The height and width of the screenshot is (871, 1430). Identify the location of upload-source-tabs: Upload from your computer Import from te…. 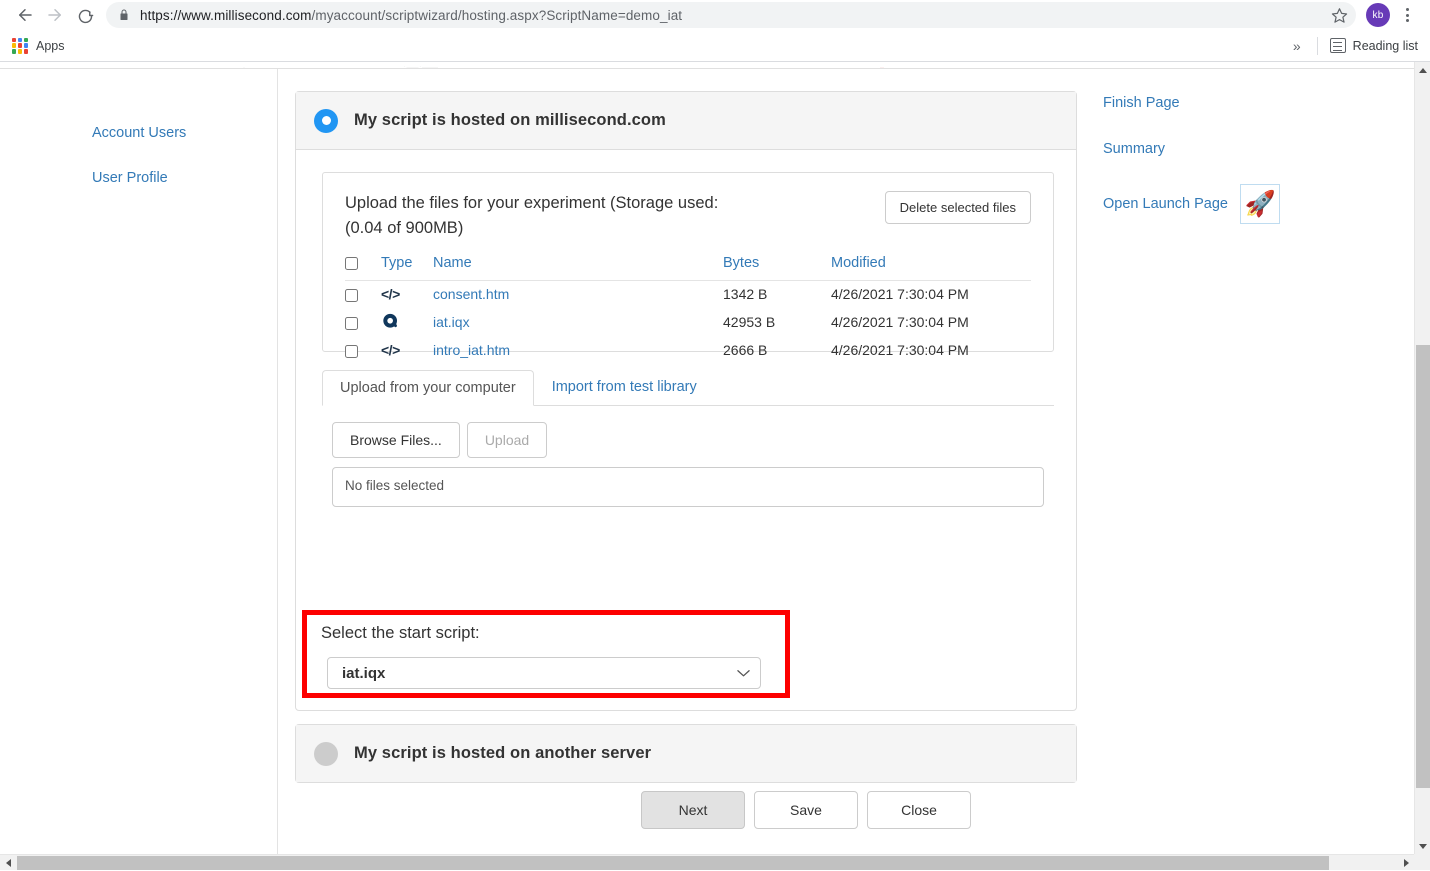
(688, 388).